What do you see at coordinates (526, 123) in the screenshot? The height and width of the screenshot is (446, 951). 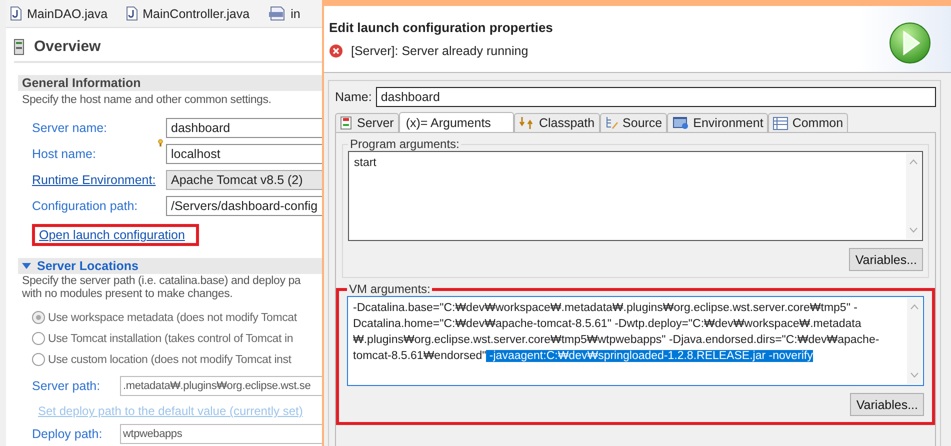 I see `up-down-arrows-icon` at bounding box center [526, 123].